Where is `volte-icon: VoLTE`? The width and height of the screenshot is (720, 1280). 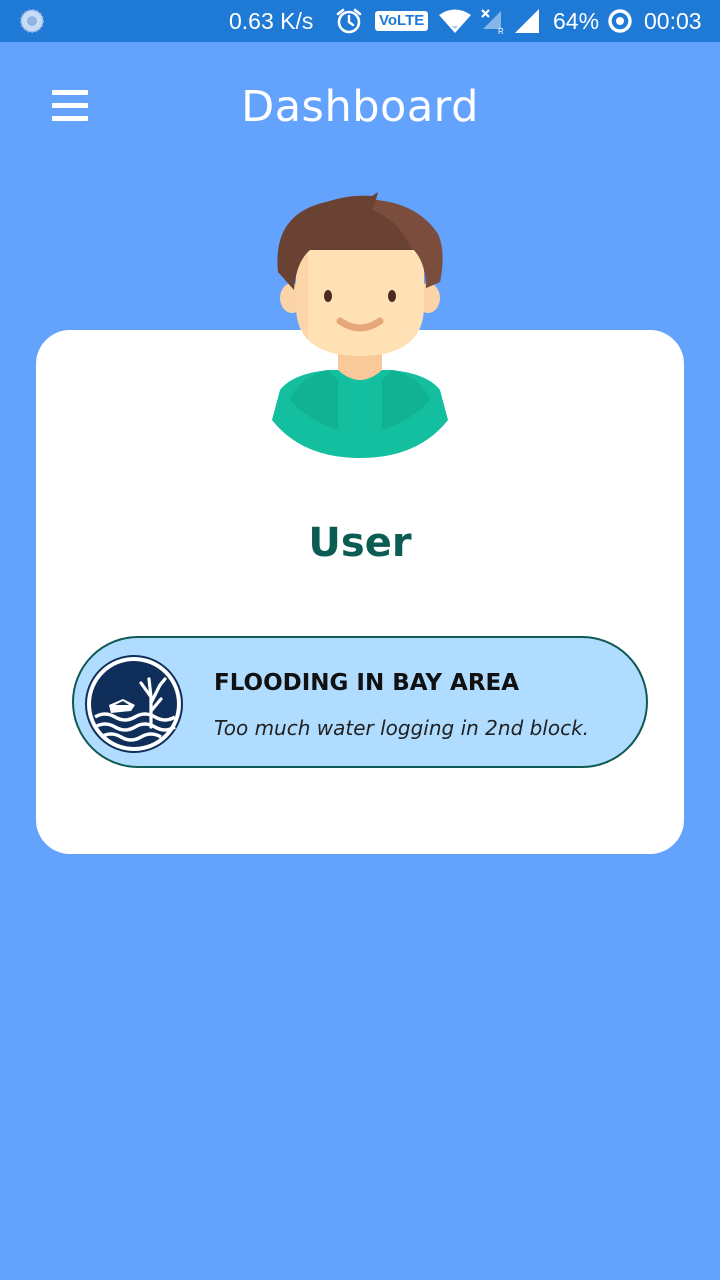 volte-icon: VoLTE is located at coordinates (402, 21).